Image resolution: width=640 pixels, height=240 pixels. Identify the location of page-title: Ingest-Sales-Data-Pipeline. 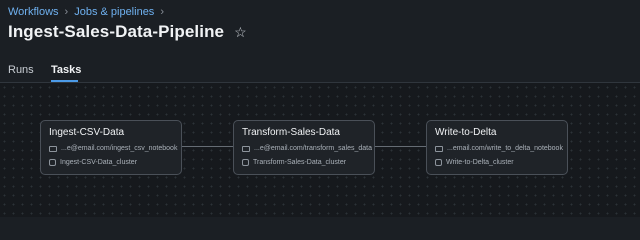
(116, 31).